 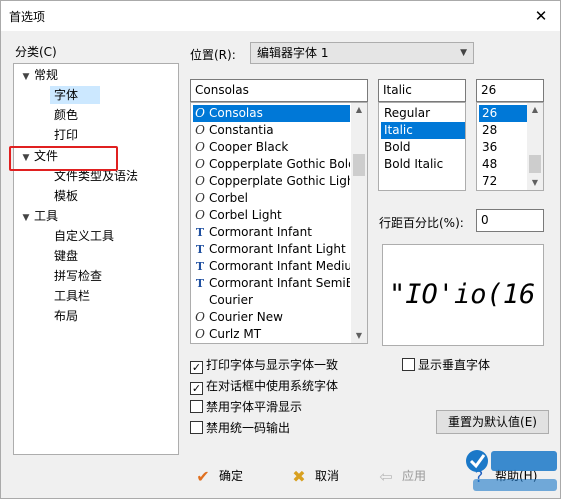 I want to click on font-name: Cormorant Infant SemiBold, so click(x=279, y=283).